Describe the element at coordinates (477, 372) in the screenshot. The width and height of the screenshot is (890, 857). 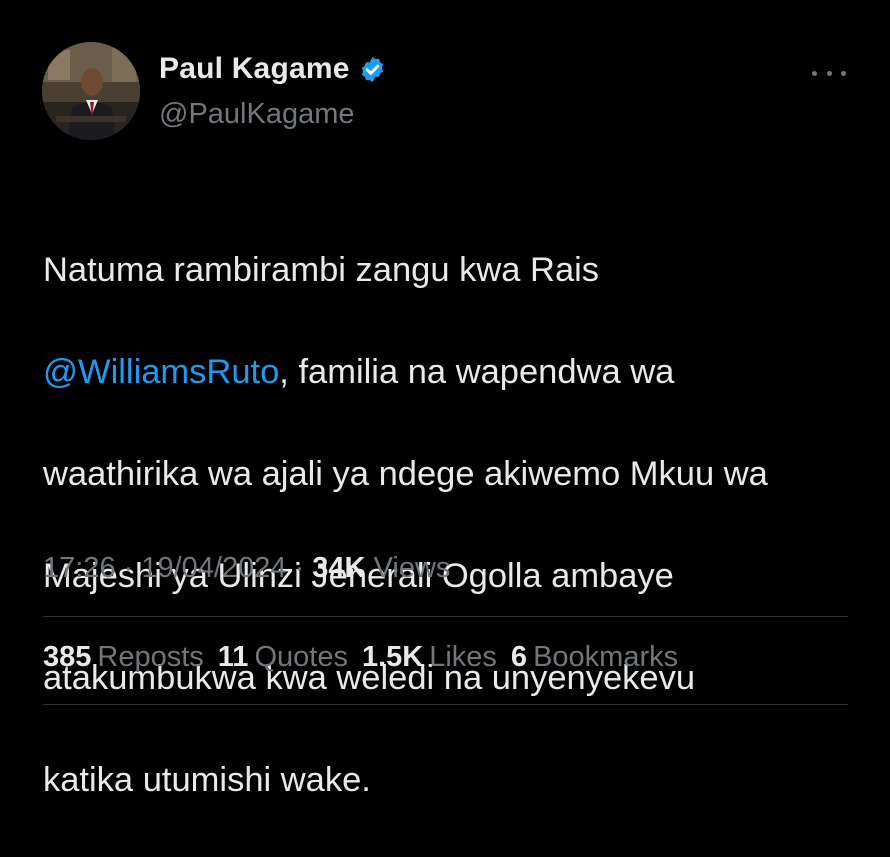
I see `text-segment: , familia na wapendwa wa` at that location.